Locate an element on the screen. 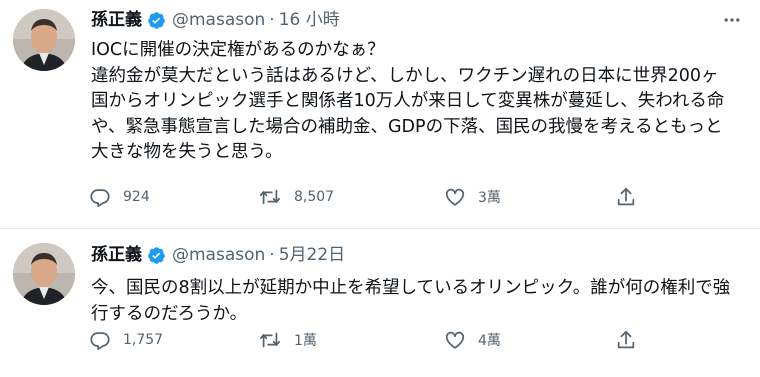 The width and height of the screenshot is (760, 377). reply-button: 1,757 is located at coordinates (126, 340).